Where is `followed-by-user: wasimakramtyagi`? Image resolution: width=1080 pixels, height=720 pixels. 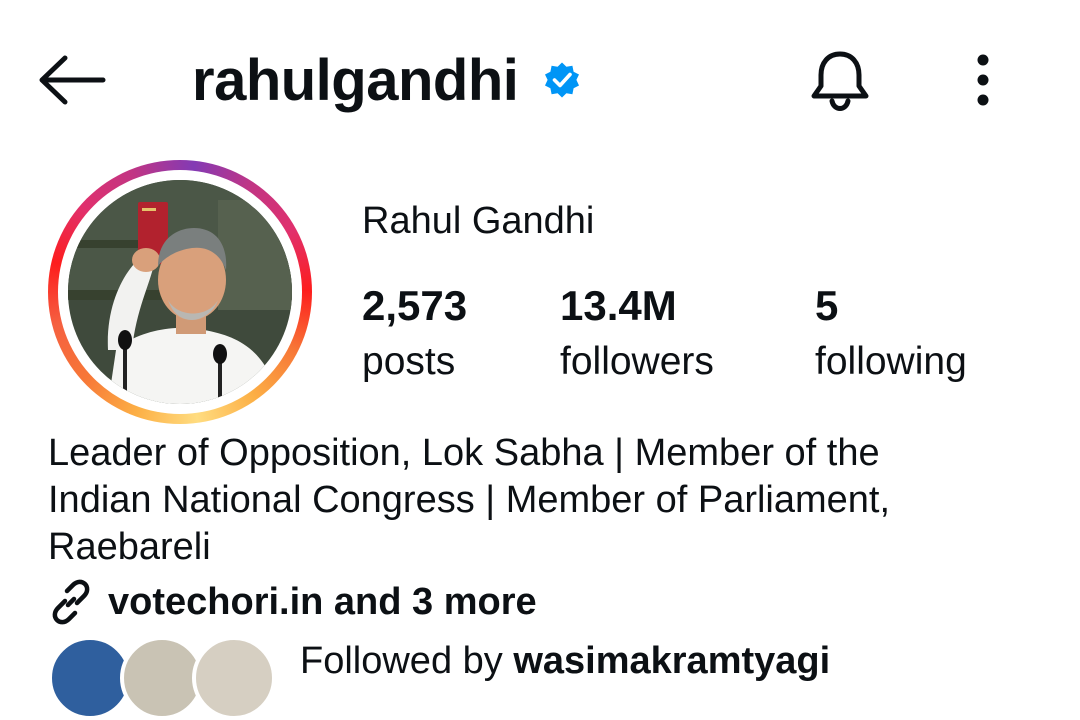 followed-by-user: wasimakramtyagi is located at coordinates (671, 661).